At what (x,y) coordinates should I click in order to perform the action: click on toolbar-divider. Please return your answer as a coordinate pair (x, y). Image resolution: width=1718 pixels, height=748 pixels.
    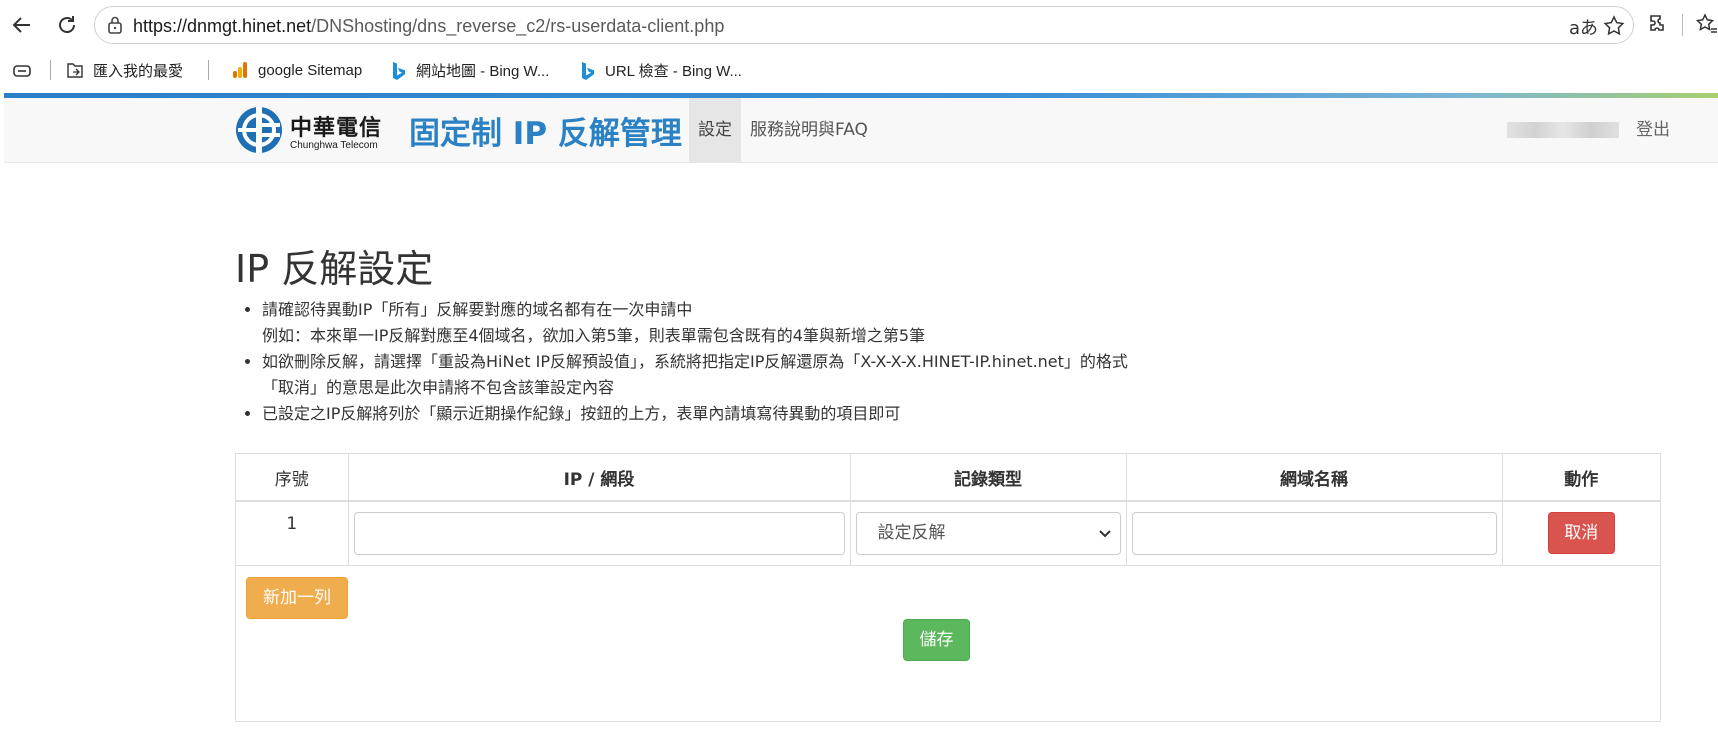
    Looking at the image, I should click on (1682, 25).